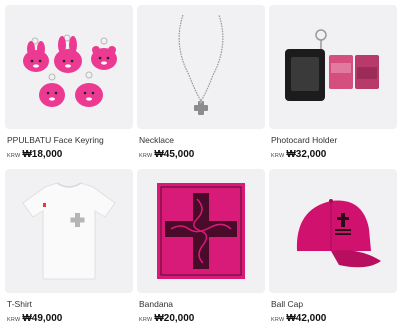  Describe the element at coordinates (69, 67) in the screenshot. I see `product-image-keyring` at that location.